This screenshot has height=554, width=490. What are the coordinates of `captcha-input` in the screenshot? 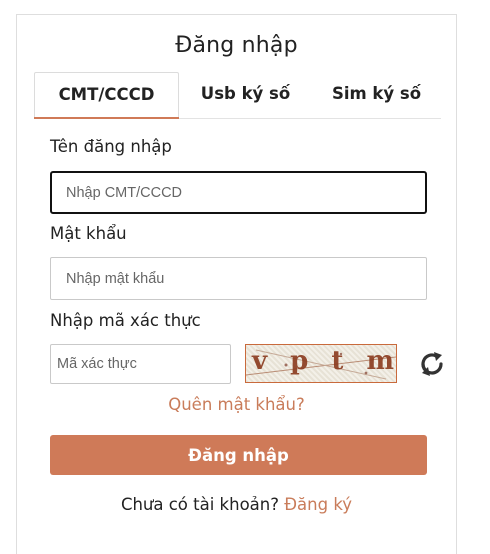 It's located at (140, 364).